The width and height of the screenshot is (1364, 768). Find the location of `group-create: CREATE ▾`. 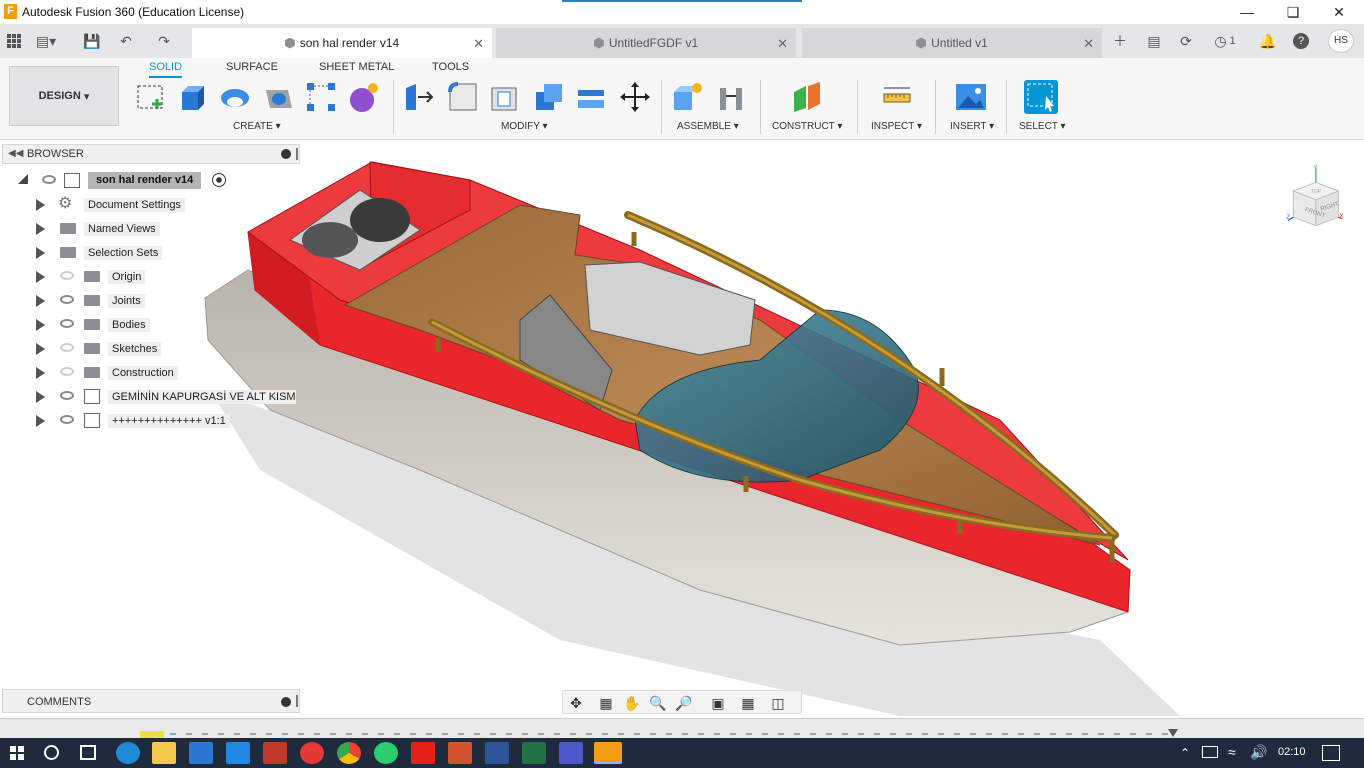

group-create: CREATE ▾ is located at coordinates (257, 126).